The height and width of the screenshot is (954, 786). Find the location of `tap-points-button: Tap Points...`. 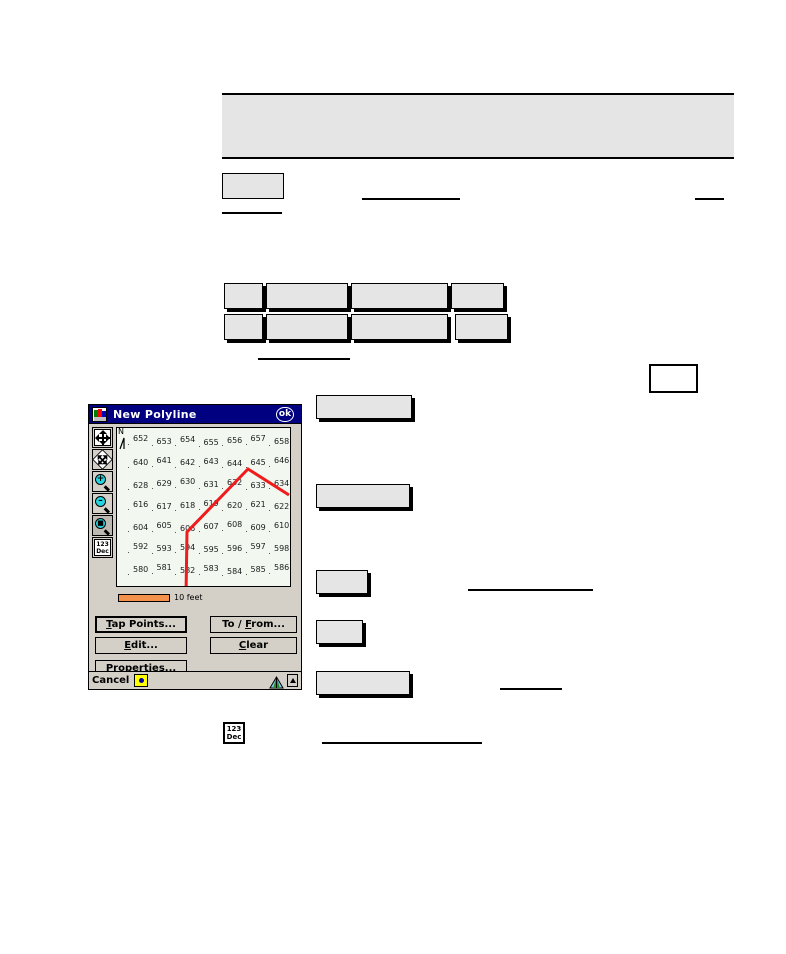

tap-points-button: Tap Points... is located at coordinates (141, 624).